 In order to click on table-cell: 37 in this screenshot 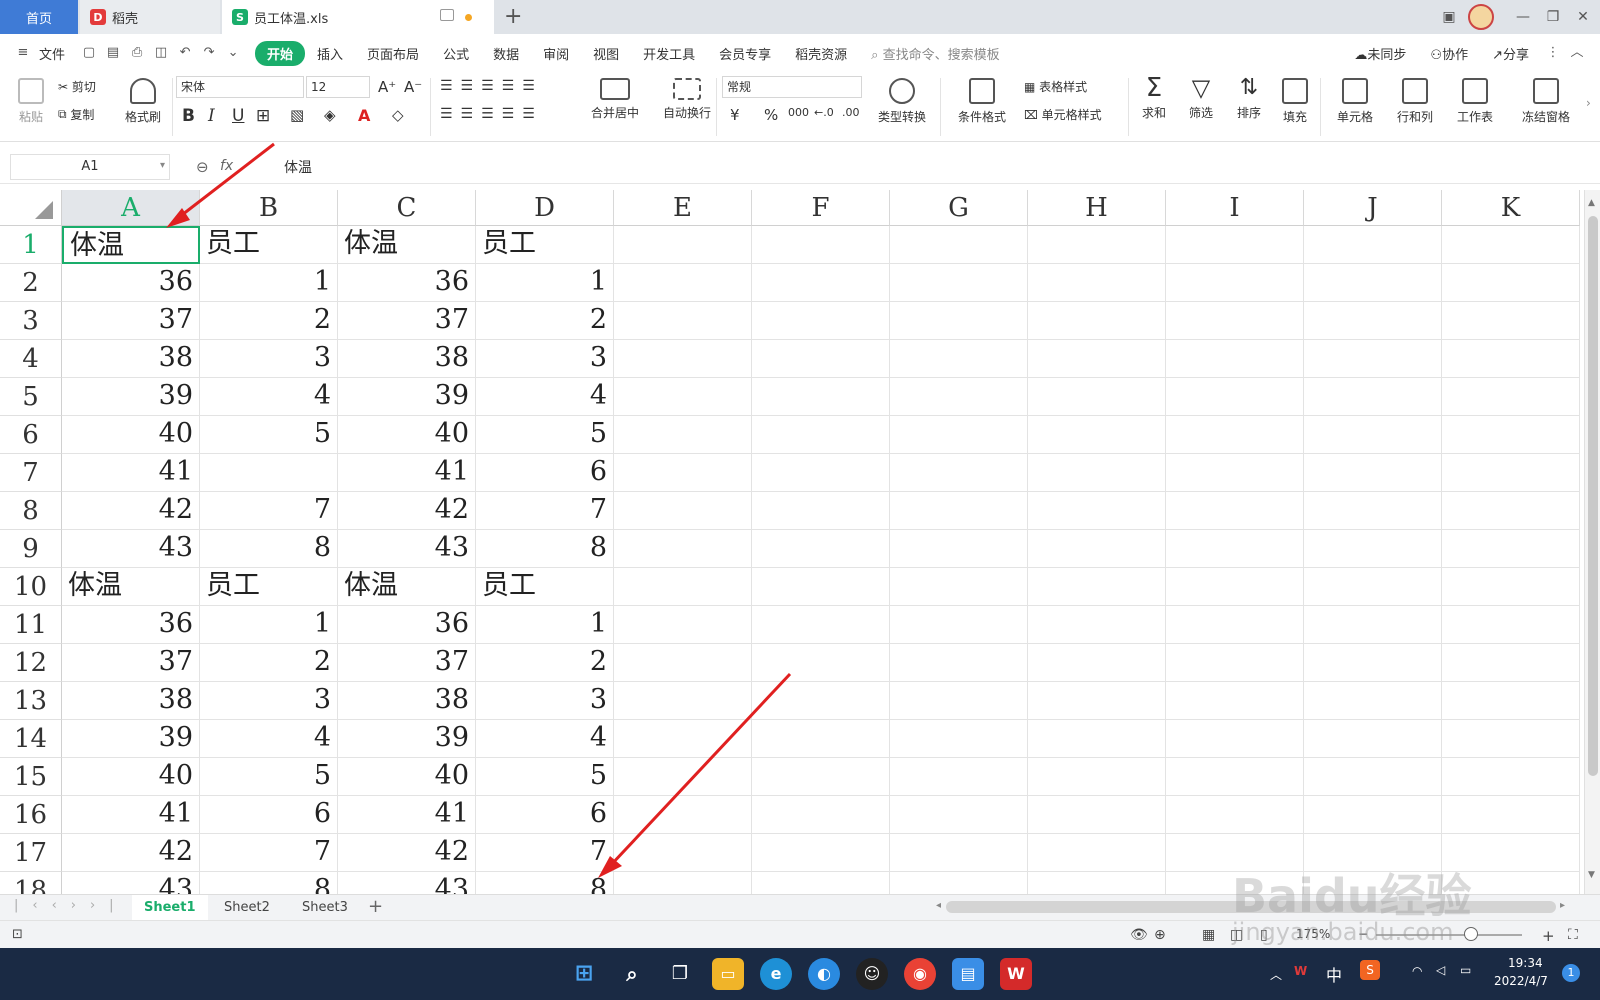, I will do `click(131, 321)`.